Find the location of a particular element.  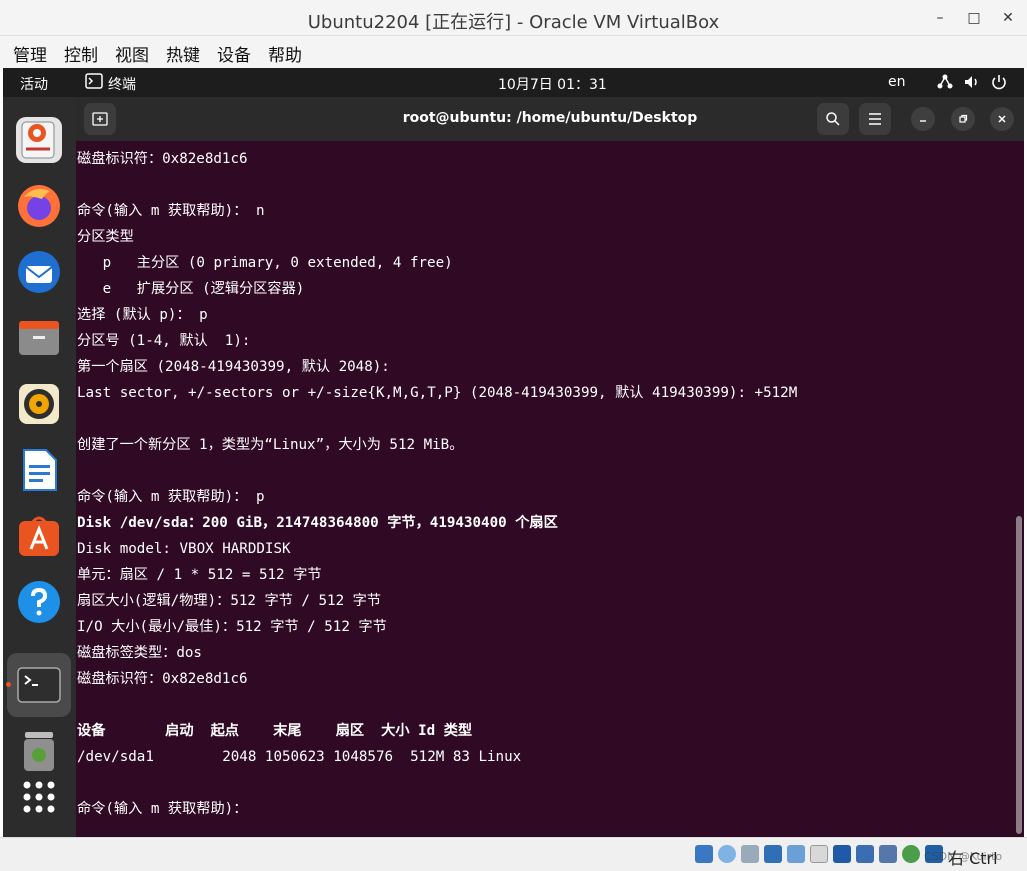

thunderbird-icon is located at coordinates (39, 272).